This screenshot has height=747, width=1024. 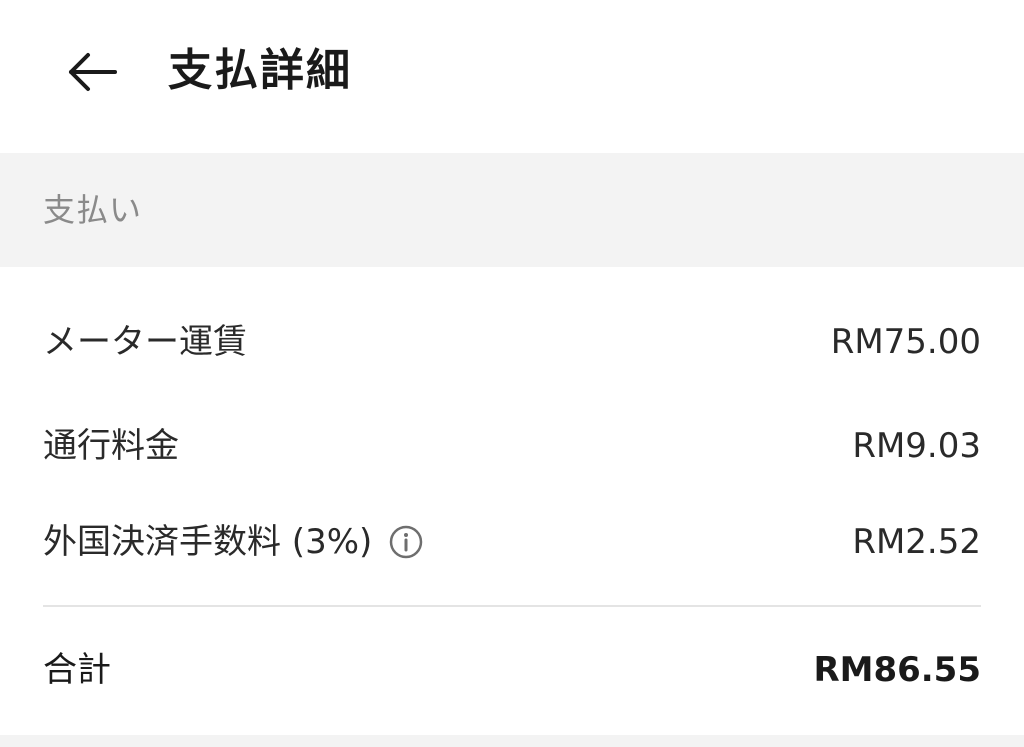 I want to click on row-value: RM2.52, so click(x=916, y=542).